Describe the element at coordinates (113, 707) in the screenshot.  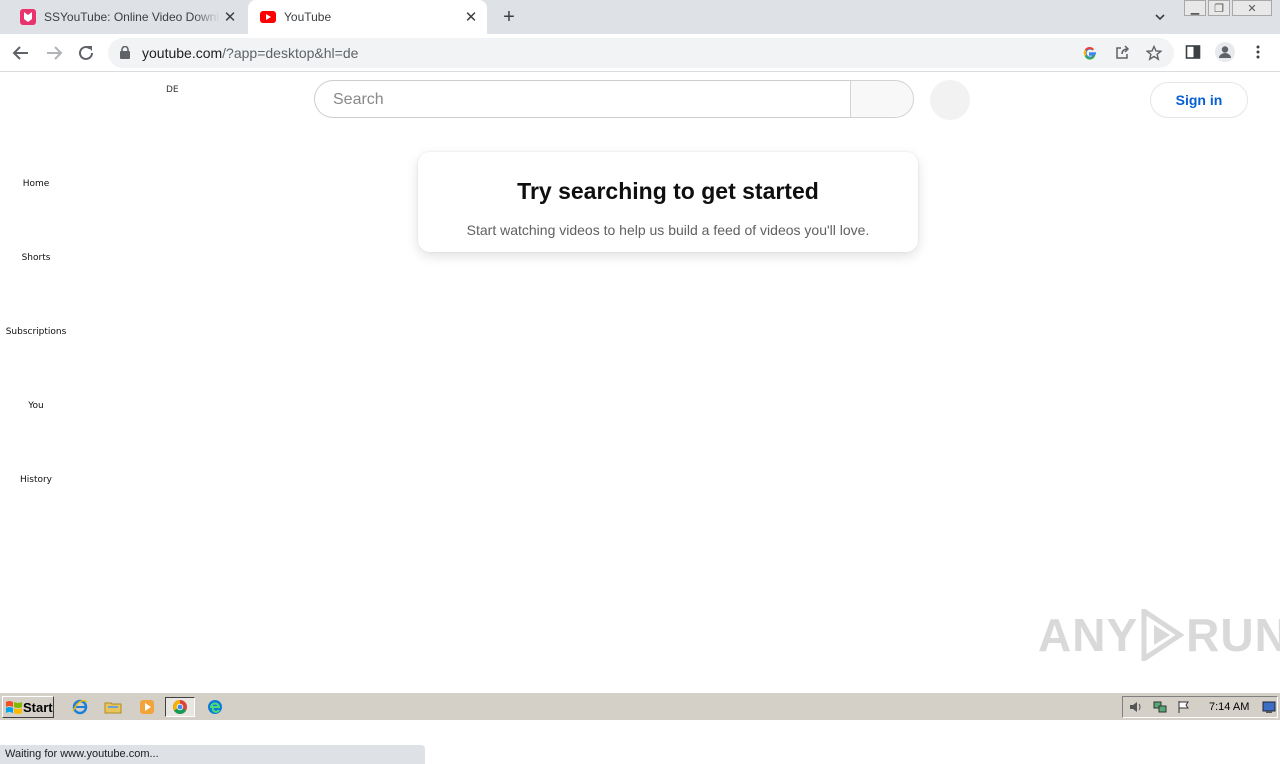
I see `file-explorer-icon` at that location.